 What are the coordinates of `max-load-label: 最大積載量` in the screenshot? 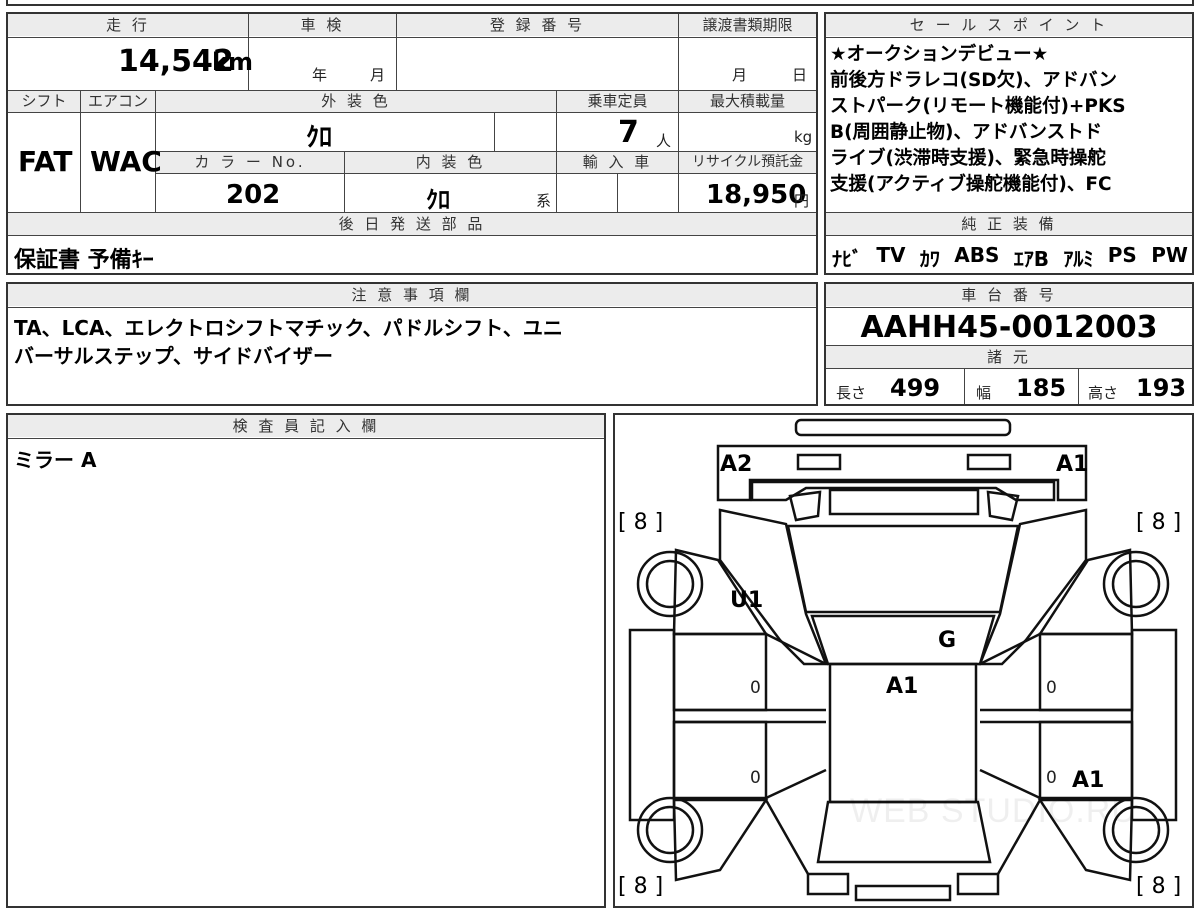 It's located at (747, 101).